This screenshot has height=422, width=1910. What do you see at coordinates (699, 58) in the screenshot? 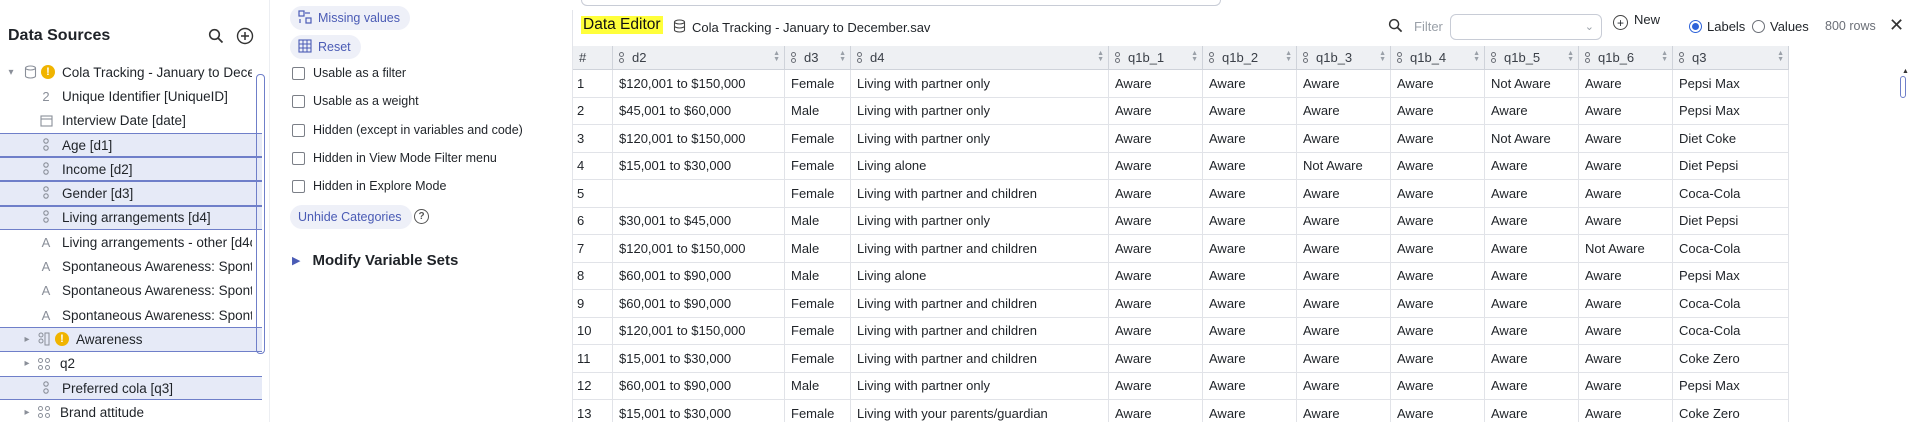
I see `column-header: d2 ▲ ▼` at bounding box center [699, 58].